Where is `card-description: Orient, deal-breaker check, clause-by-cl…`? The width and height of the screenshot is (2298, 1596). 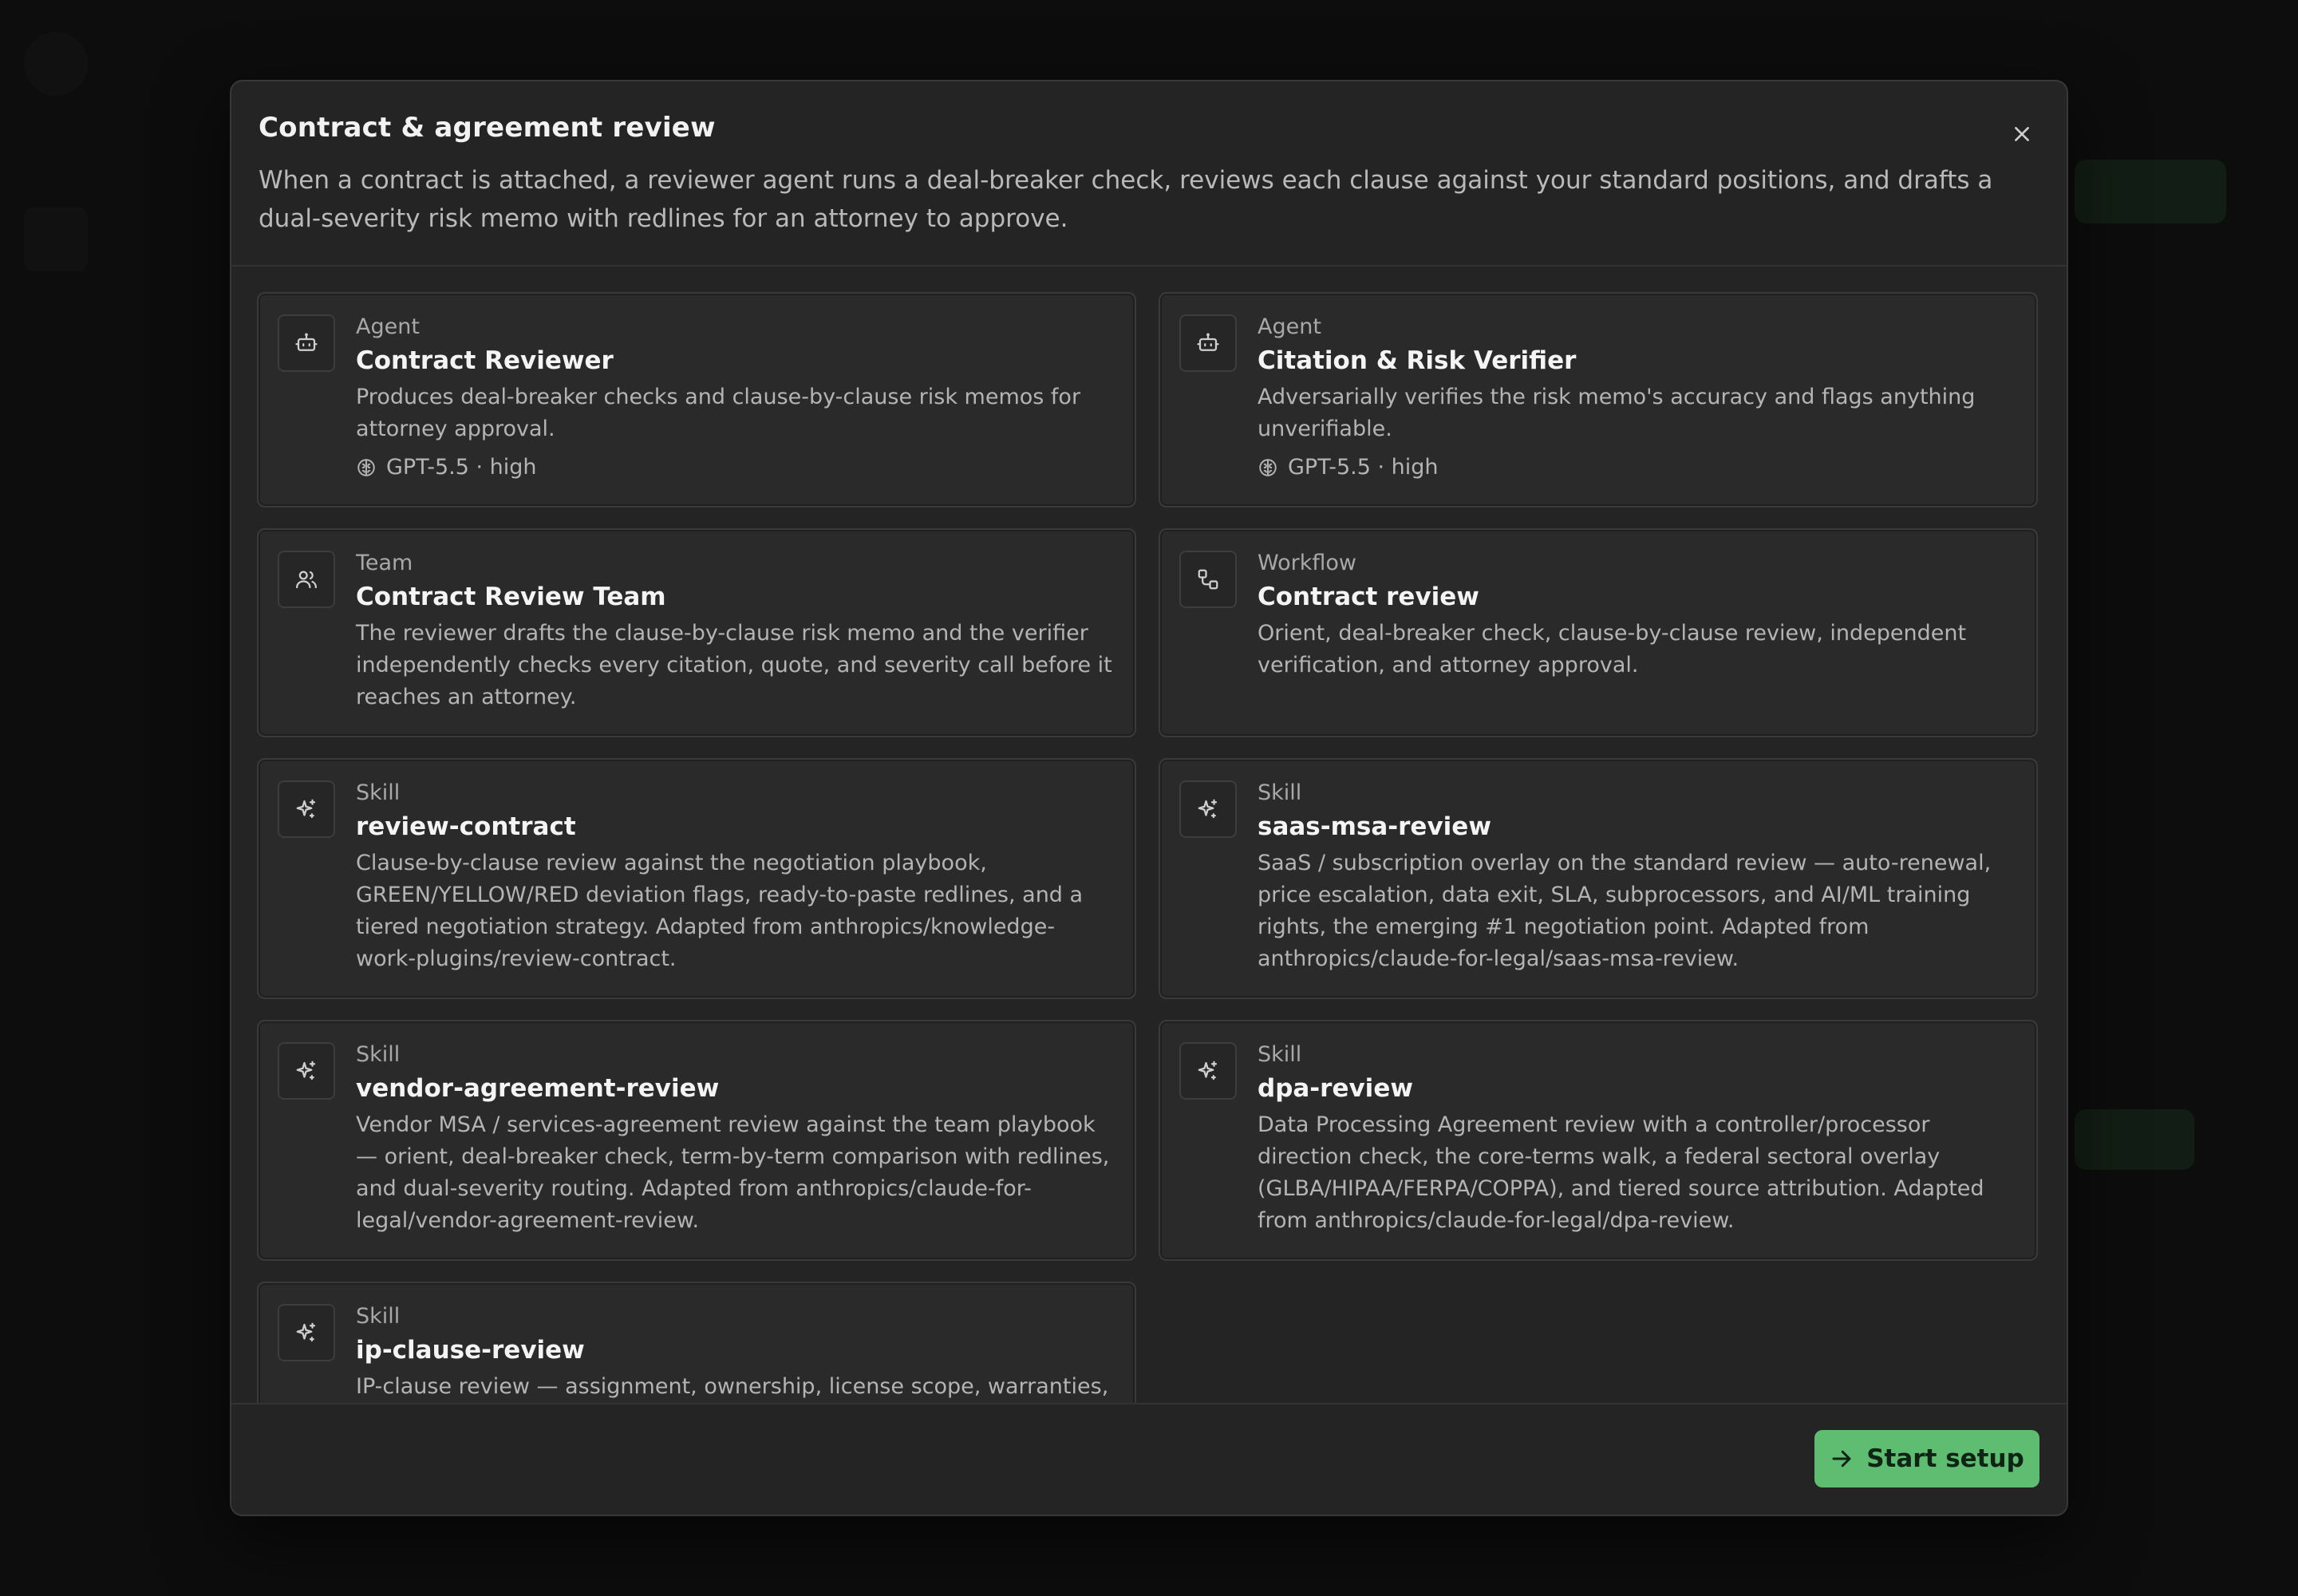
card-description: Orient, deal-breaker check, clause-by-cl… is located at coordinates (1613, 649).